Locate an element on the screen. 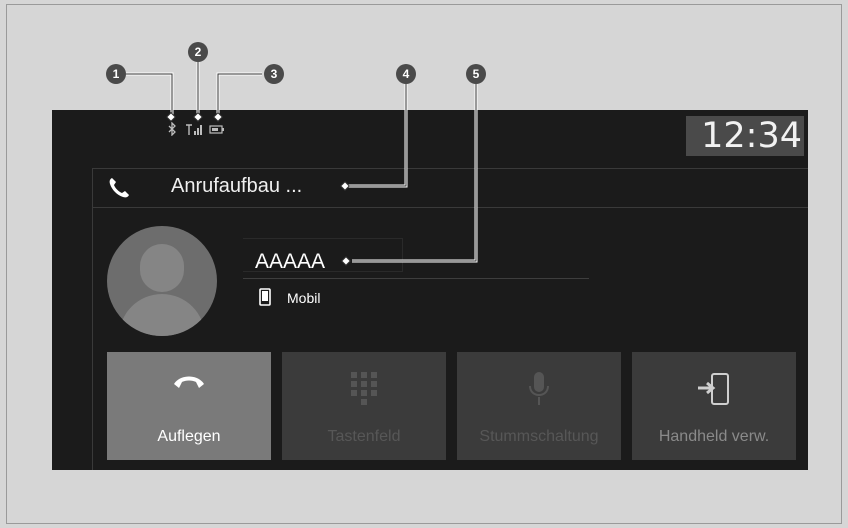  callout-2: 2 is located at coordinates (198, 52).